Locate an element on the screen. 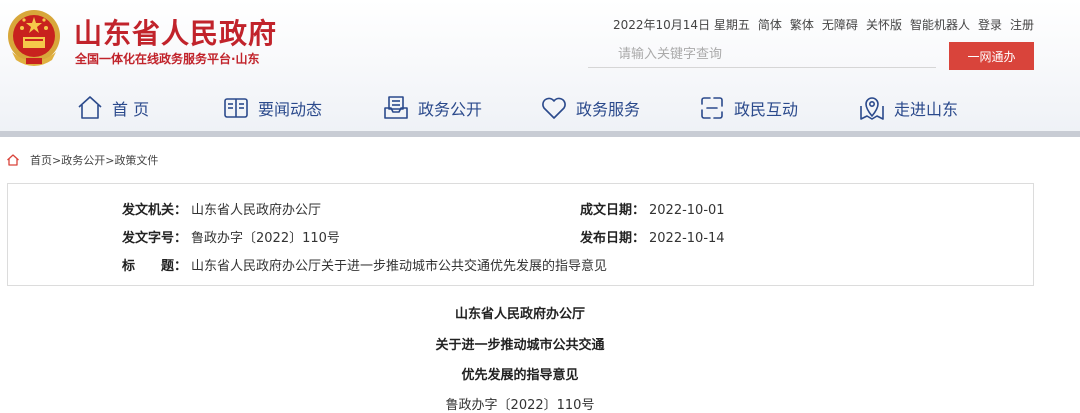 Image resolution: width=1080 pixels, height=413 pixels. nav-label: 走进山东 is located at coordinates (926, 109).